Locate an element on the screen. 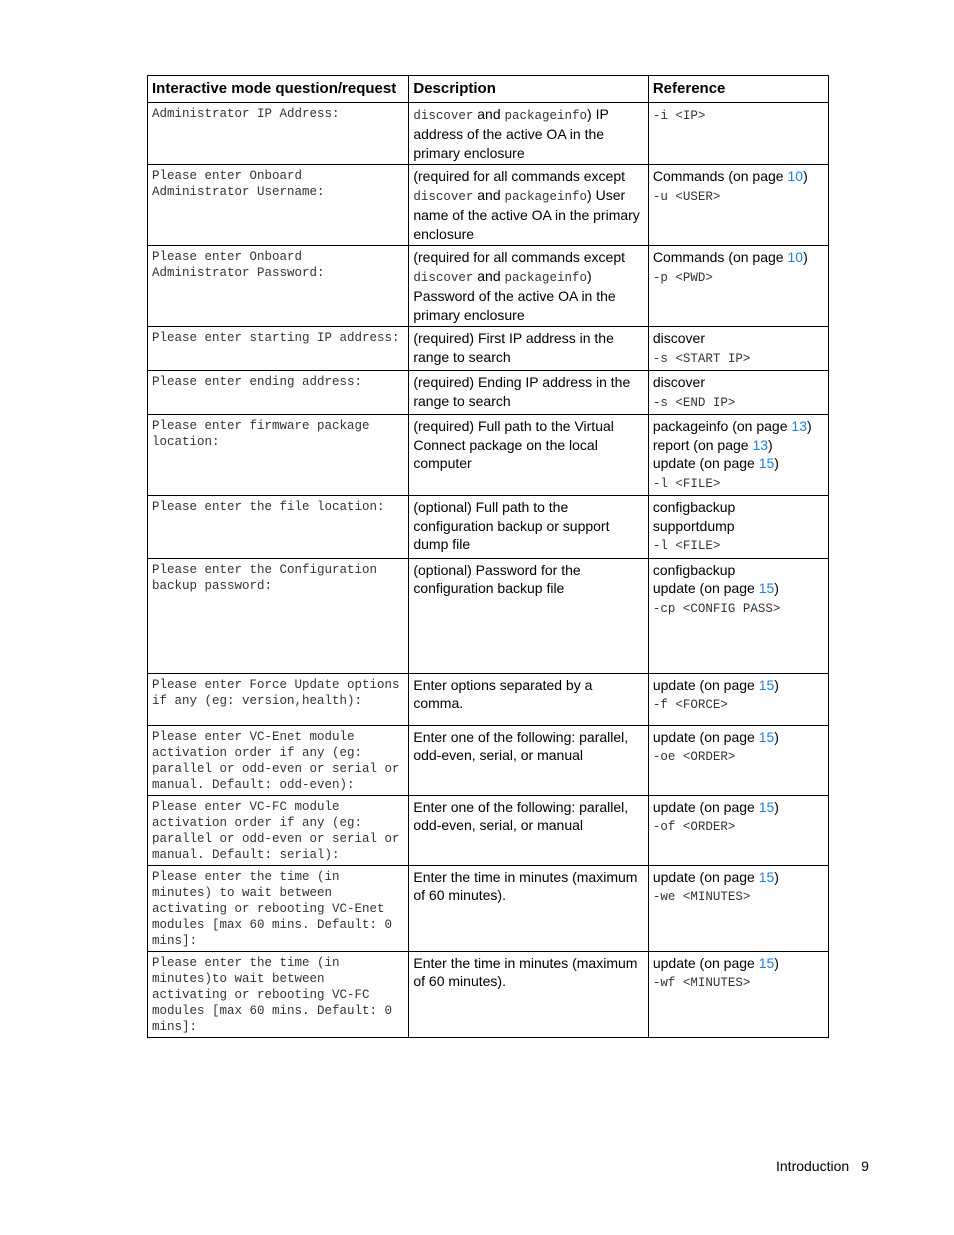 This screenshot has width=954, height=1235. code-text: -s <START IP> is located at coordinates (701, 358).